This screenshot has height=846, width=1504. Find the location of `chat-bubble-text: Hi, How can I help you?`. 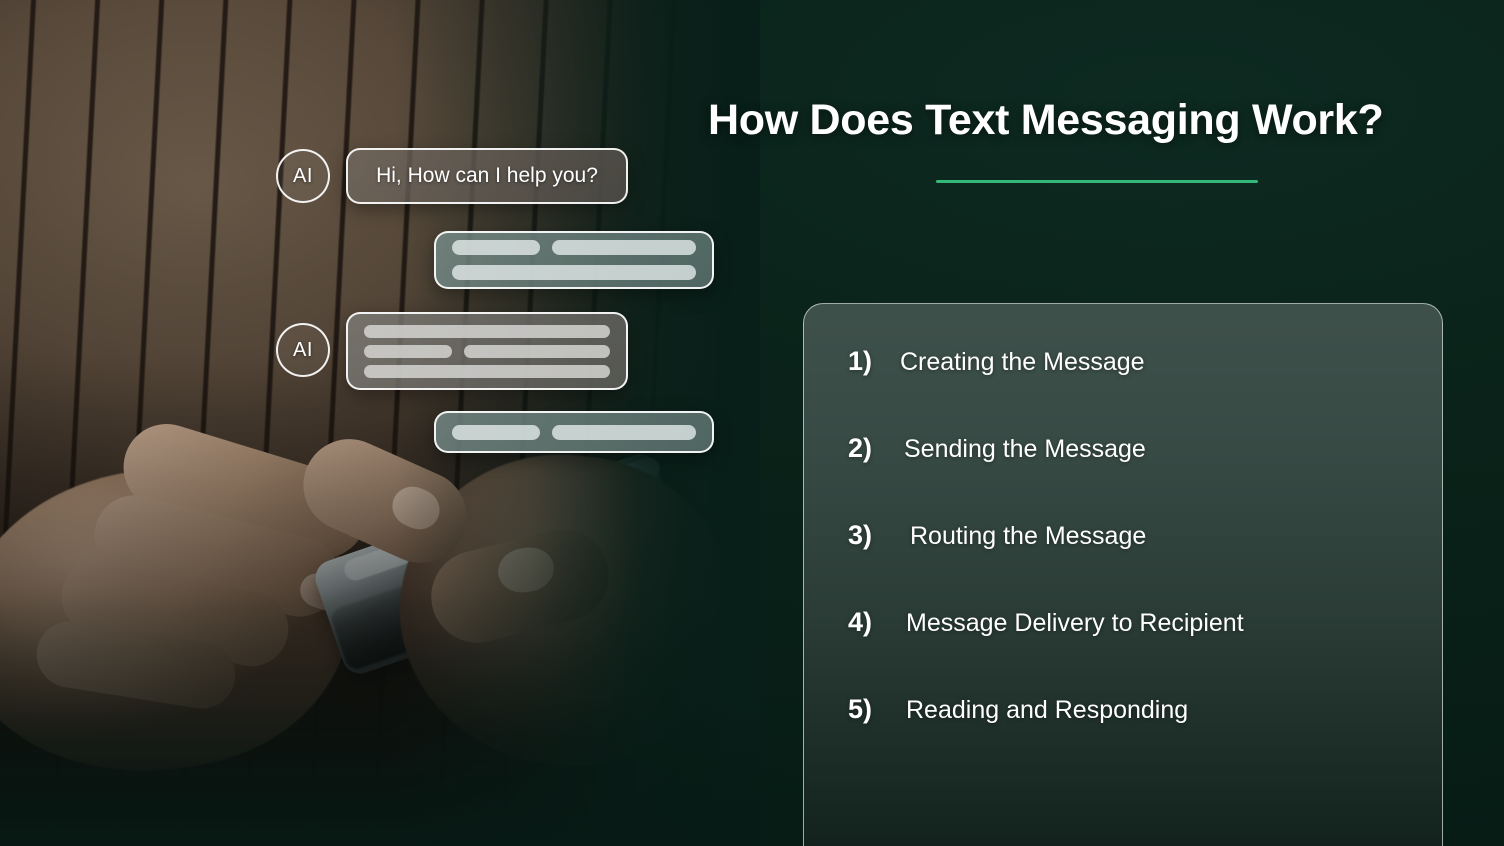

chat-bubble-text: Hi, How can I help you? is located at coordinates (487, 175).